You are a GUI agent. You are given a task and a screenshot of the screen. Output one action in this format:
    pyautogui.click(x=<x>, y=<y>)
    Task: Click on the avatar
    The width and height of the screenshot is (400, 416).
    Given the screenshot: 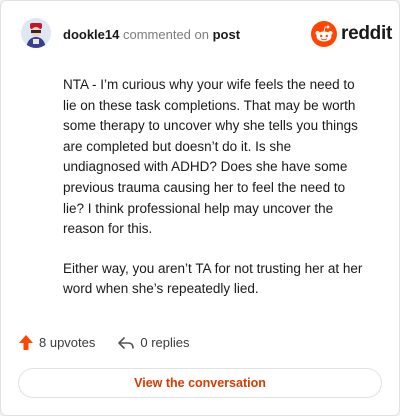 What is the action you would take?
    pyautogui.click(x=36, y=33)
    